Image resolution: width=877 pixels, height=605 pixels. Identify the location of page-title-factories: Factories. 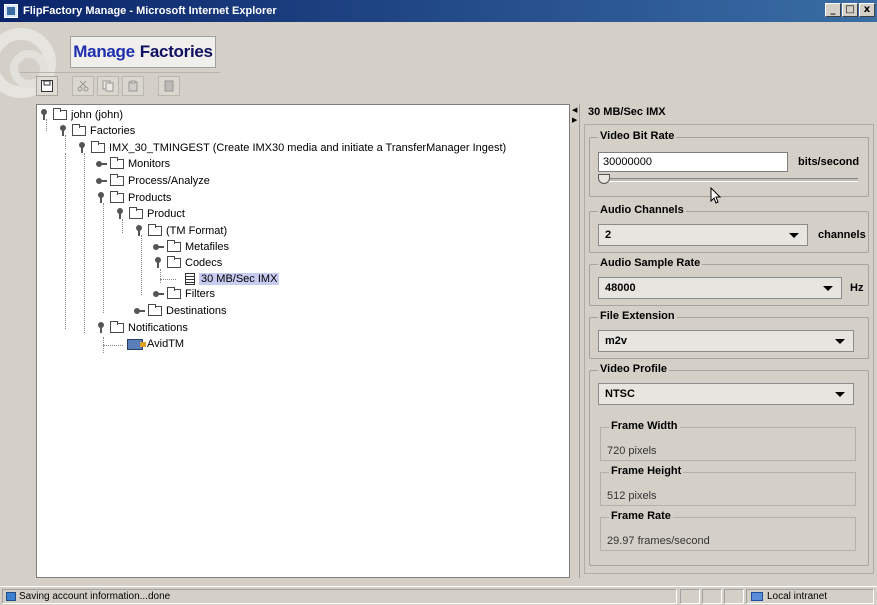
(176, 51).